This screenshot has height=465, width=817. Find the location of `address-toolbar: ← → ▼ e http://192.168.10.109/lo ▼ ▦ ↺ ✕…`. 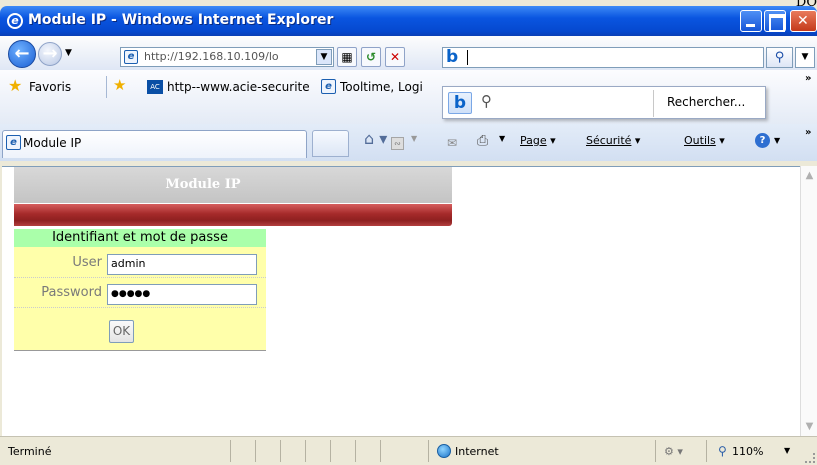

address-toolbar: ← → ▼ e http://192.168.10.109/lo ▼ ▦ ↺ ✕… is located at coordinates (408, 53).